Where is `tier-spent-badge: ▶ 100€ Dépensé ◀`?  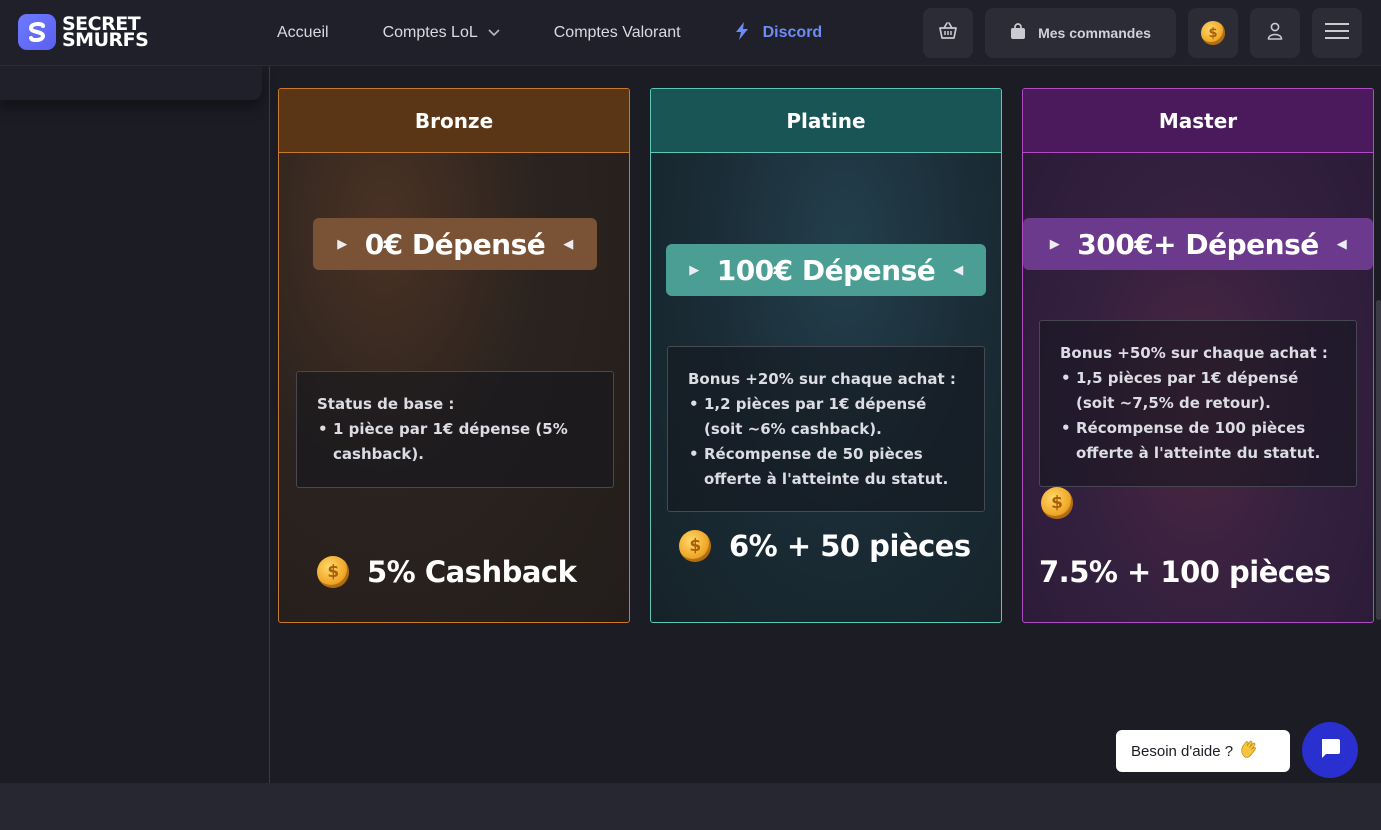
tier-spent-badge: ▶ 100€ Dépensé ◀ is located at coordinates (826, 270).